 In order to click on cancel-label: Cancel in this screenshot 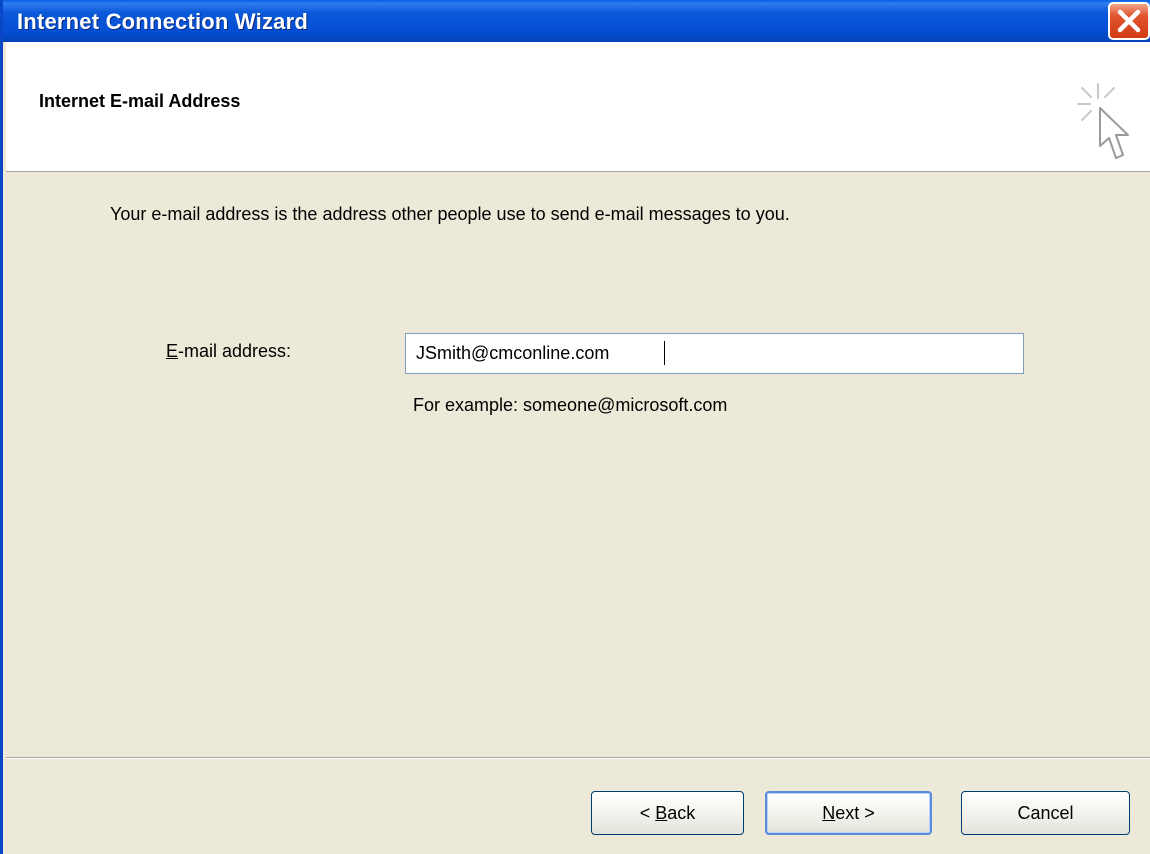, I will do `click(1045, 812)`.